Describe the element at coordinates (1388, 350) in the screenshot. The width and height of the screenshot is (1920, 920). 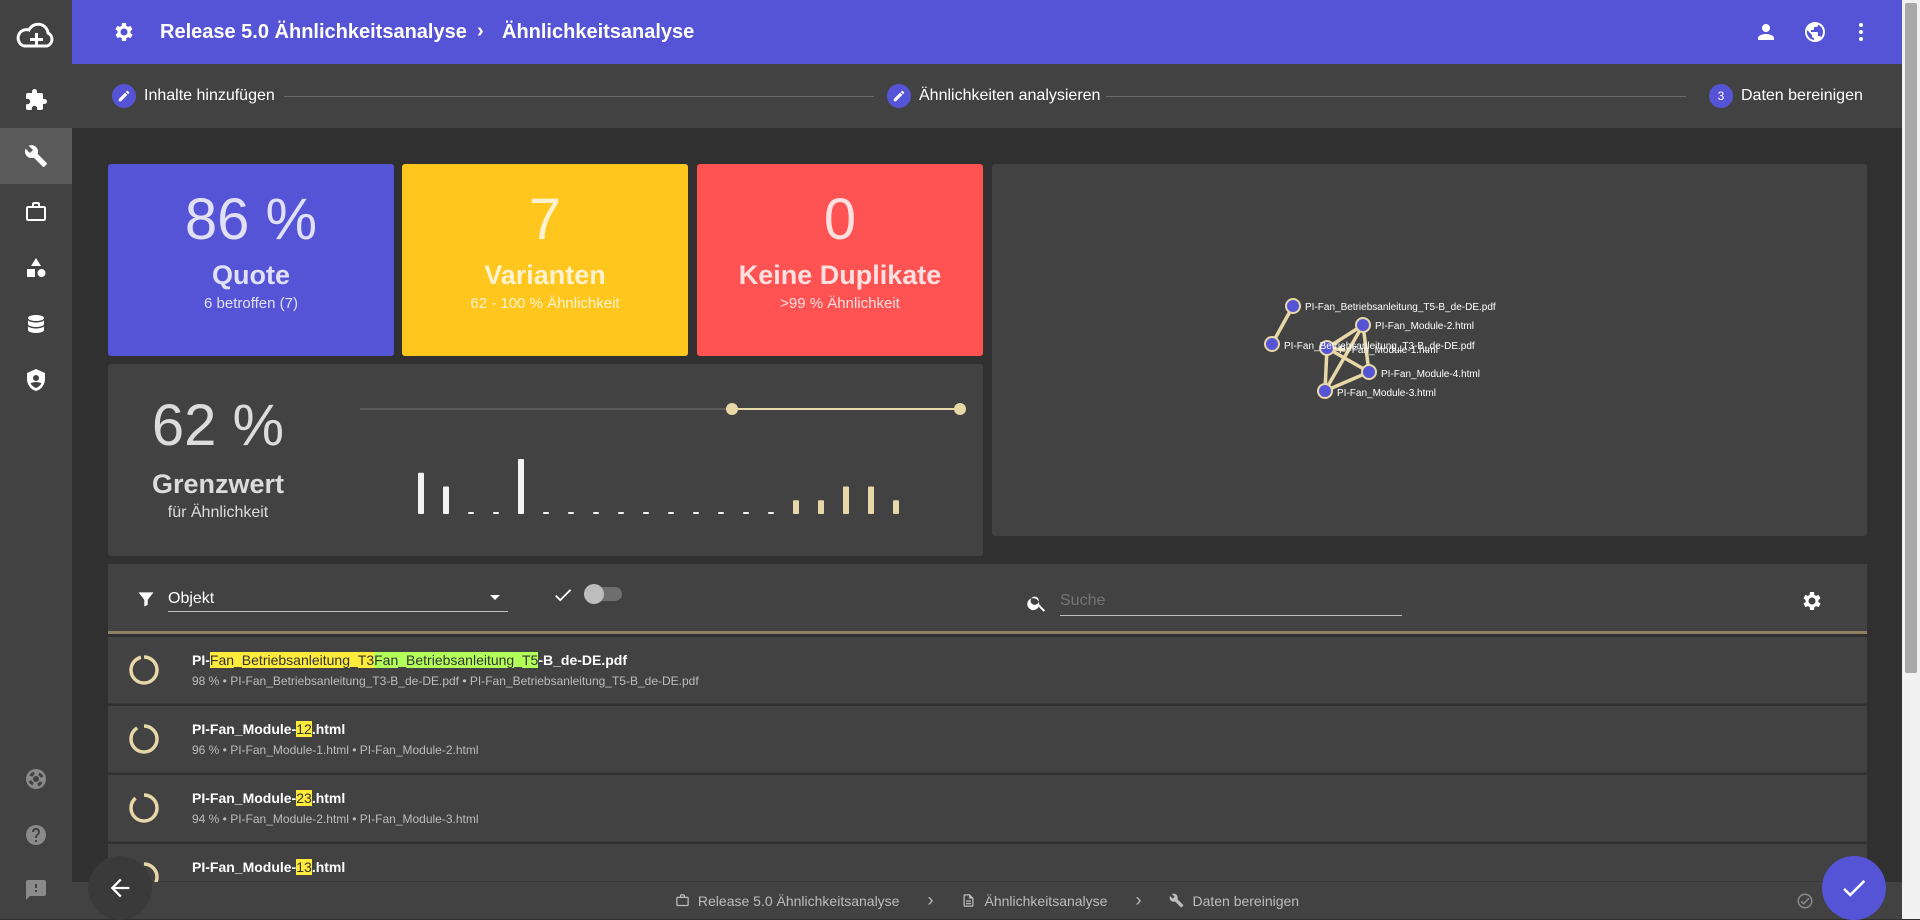
I see `graph-node-label: PI-Fan_Module-1.html` at that location.